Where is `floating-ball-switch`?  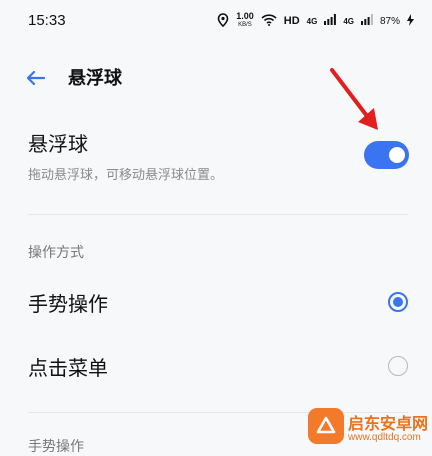 floating-ball-switch is located at coordinates (386, 155).